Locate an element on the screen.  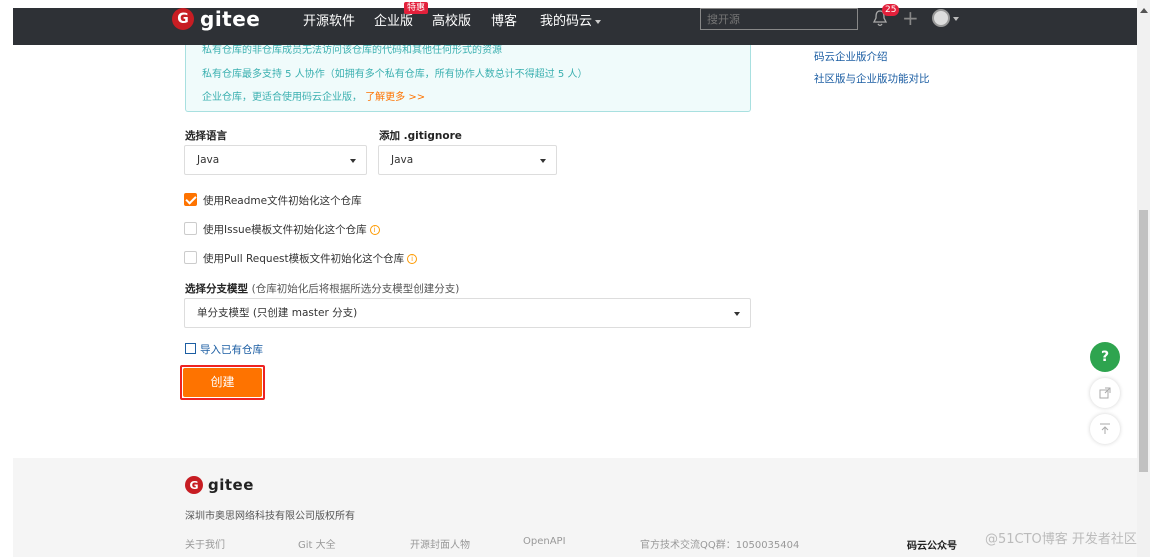
issue-template-checkbox-label: 使用Issue模板文件初始化这个仓库 is located at coordinates (285, 230).